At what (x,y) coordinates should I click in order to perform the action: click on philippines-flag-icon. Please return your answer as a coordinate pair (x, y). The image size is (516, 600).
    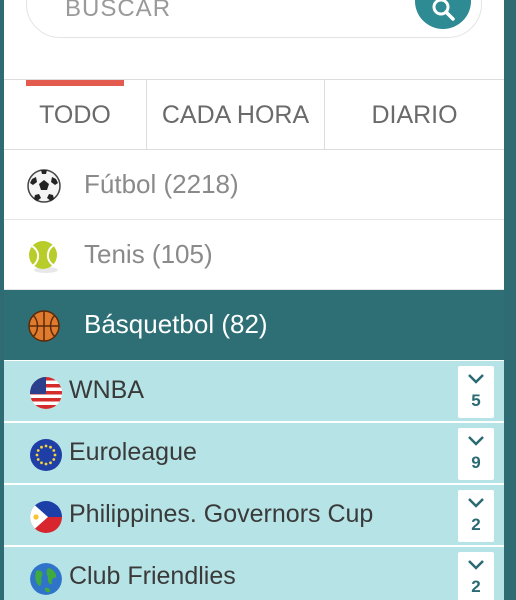
    Looking at the image, I should click on (46, 517).